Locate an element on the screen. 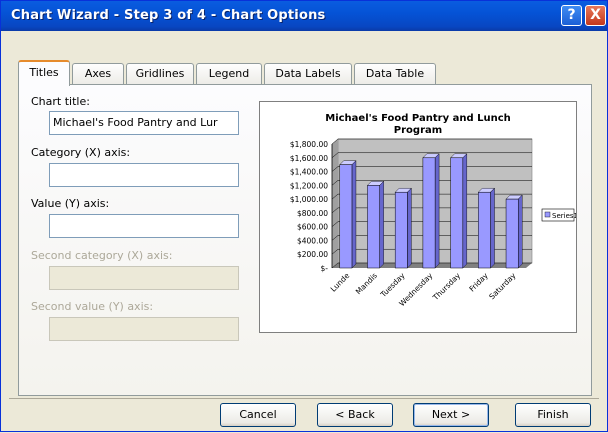  y-tick-label: $- is located at coordinates (325, 268).